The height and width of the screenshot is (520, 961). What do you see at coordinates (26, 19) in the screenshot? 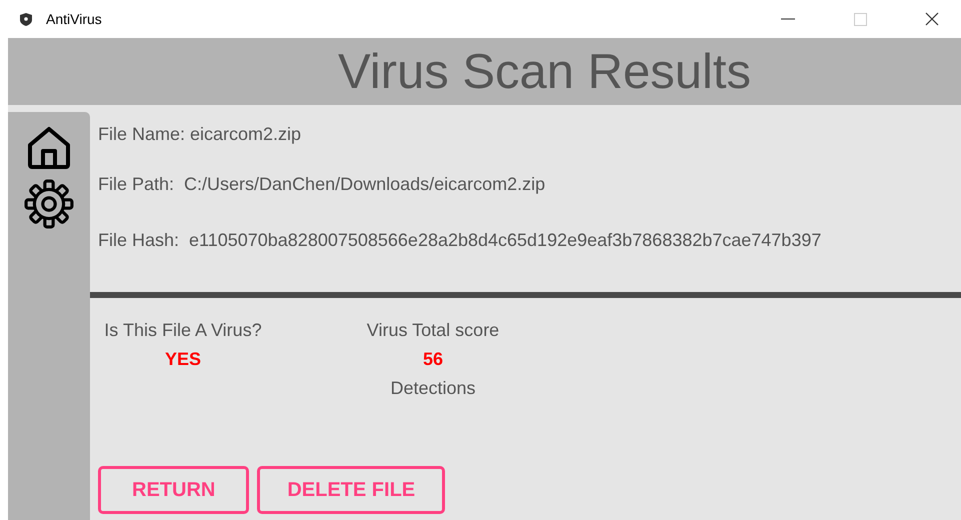
I see `shield-icon` at bounding box center [26, 19].